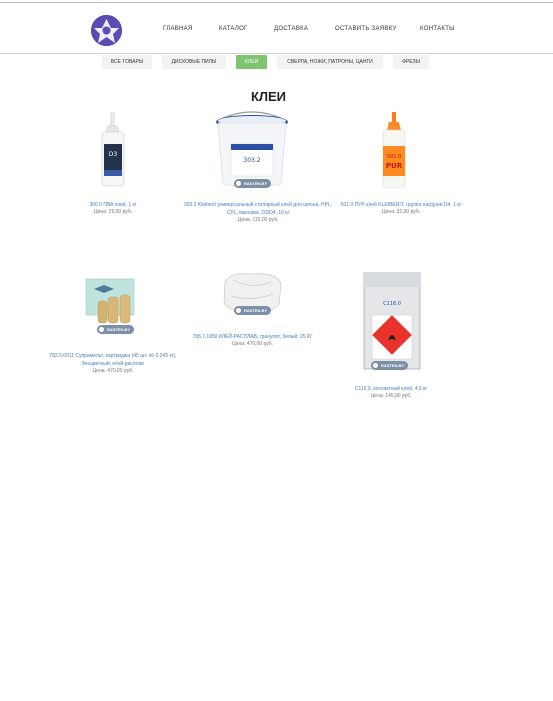  I want to click on nav-link-request: ОСТАВИТЬ ЗАЯВКУ, so click(366, 29).